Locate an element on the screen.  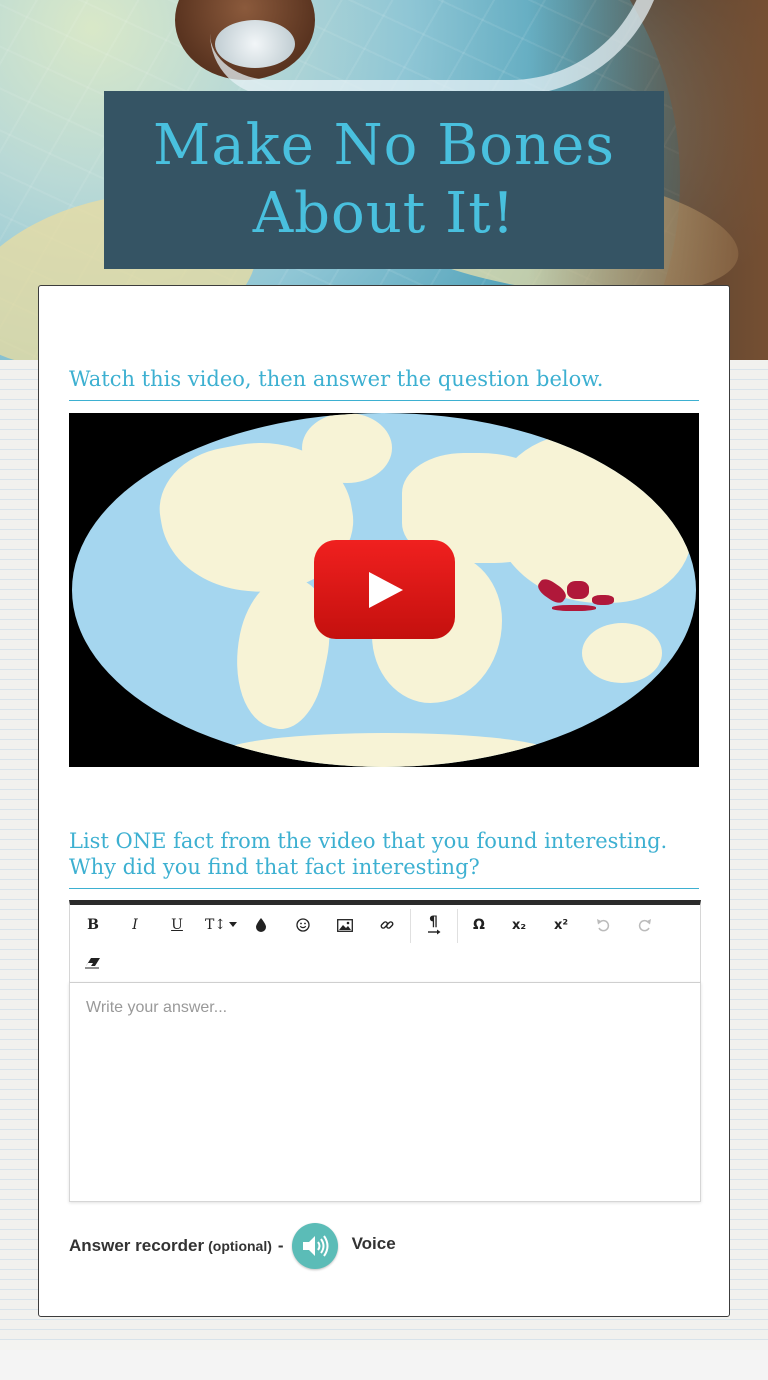
paragraph-ltr-icon: ¶ is located at coordinates (434, 924).